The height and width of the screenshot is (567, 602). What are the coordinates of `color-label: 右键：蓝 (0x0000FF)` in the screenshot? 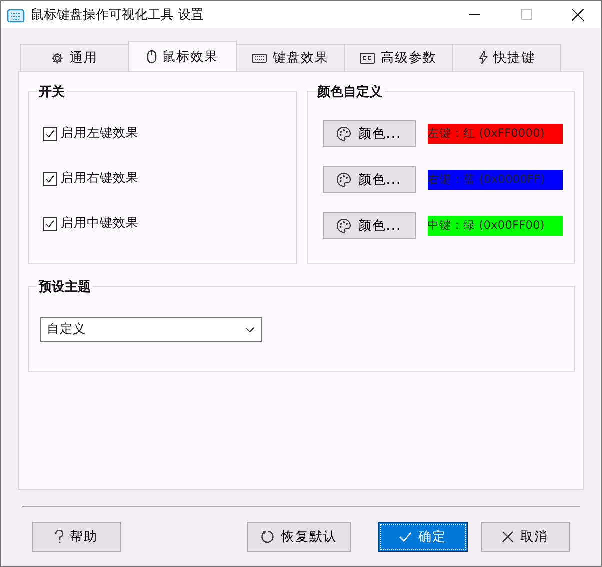 It's located at (495, 180).